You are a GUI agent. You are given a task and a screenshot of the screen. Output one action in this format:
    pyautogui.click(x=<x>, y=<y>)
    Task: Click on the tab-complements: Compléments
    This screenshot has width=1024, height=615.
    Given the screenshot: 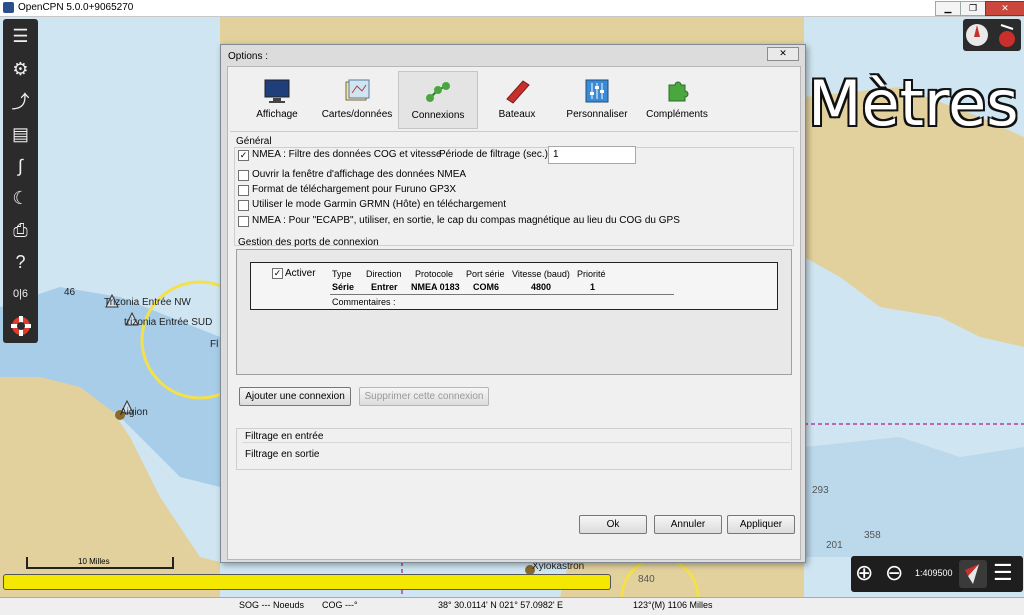 What is the action you would take?
    pyautogui.click(x=677, y=99)
    